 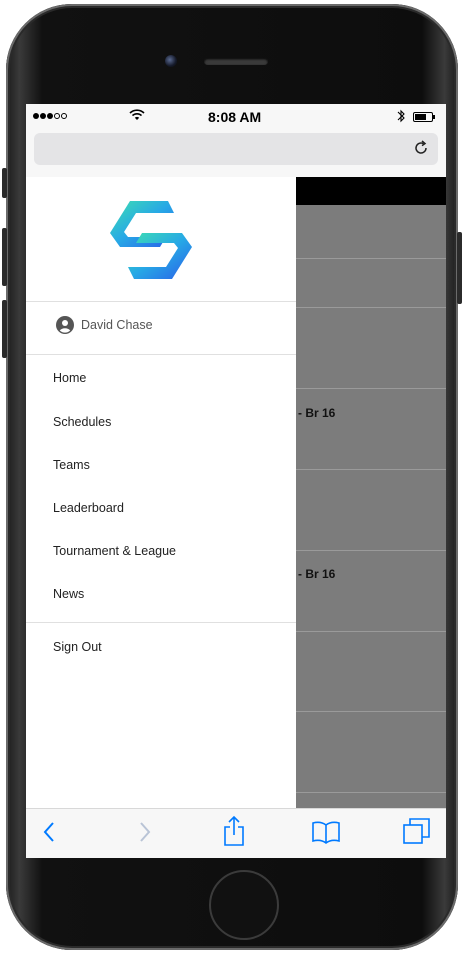 What do you see at coordinates (236, 149) in the screenshot?
I see `url-bar` at bounding box center [236, 149].